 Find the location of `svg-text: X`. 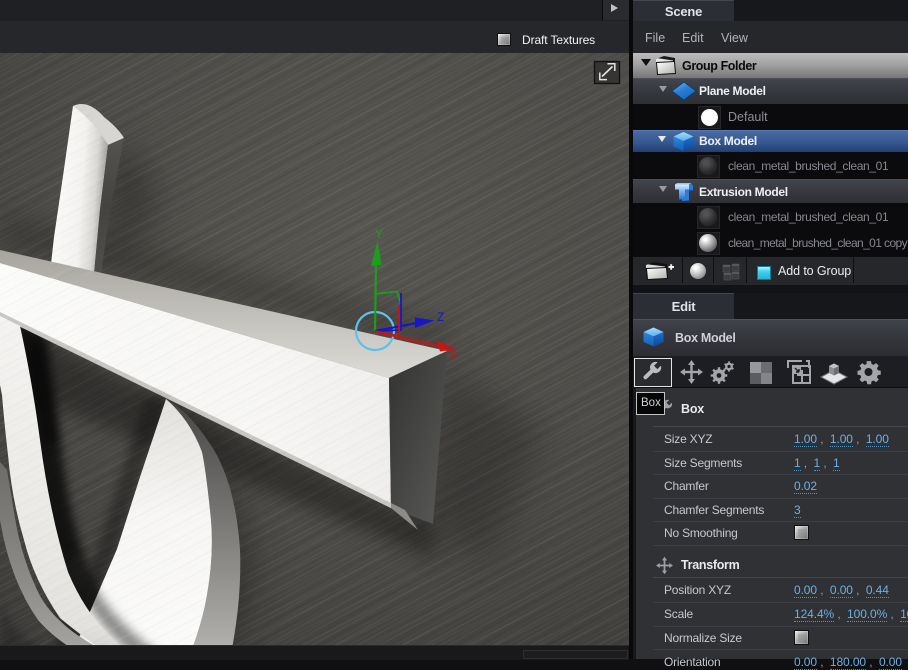

svg-text: X is located at coordinates (453, 355).